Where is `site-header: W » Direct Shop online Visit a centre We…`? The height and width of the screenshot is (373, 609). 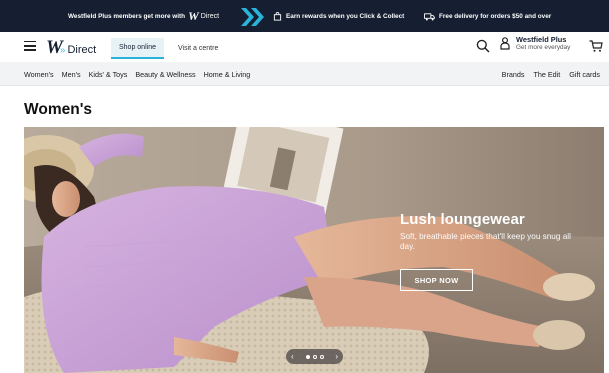 site-header: W » Direct Shop online Visit a centre We… is located at coordinates (304, 47).